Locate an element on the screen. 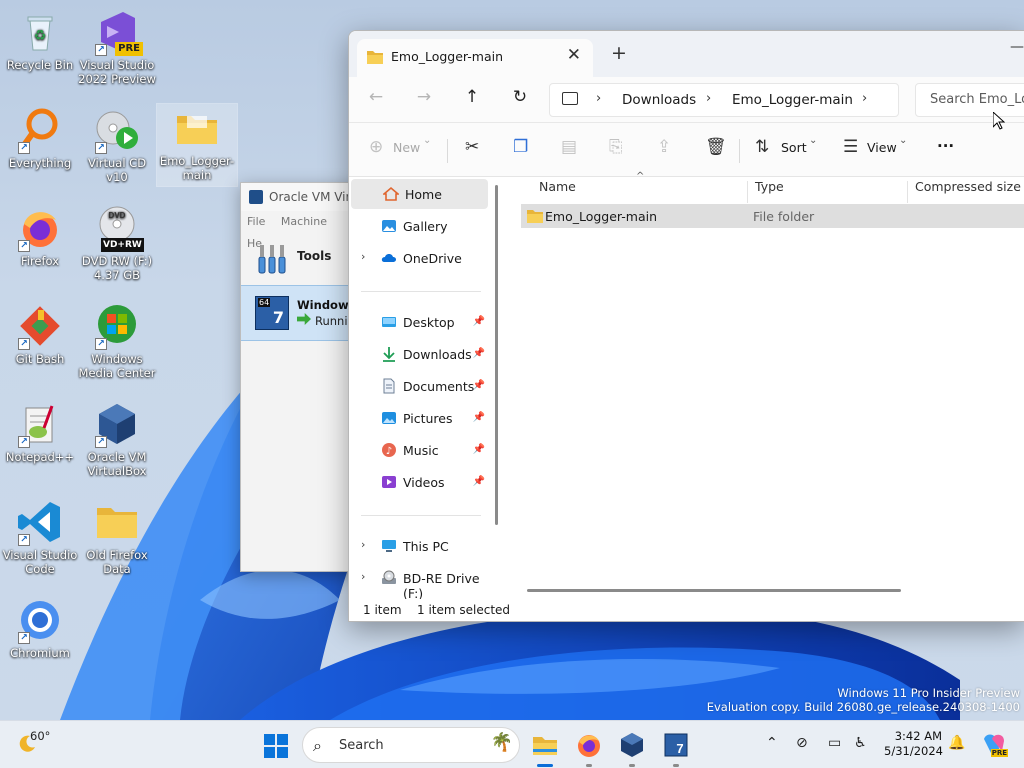 This screenshot has height=768, width=1024. network-disconnected-icon: ⊘ is located at coordinates (802, 743).